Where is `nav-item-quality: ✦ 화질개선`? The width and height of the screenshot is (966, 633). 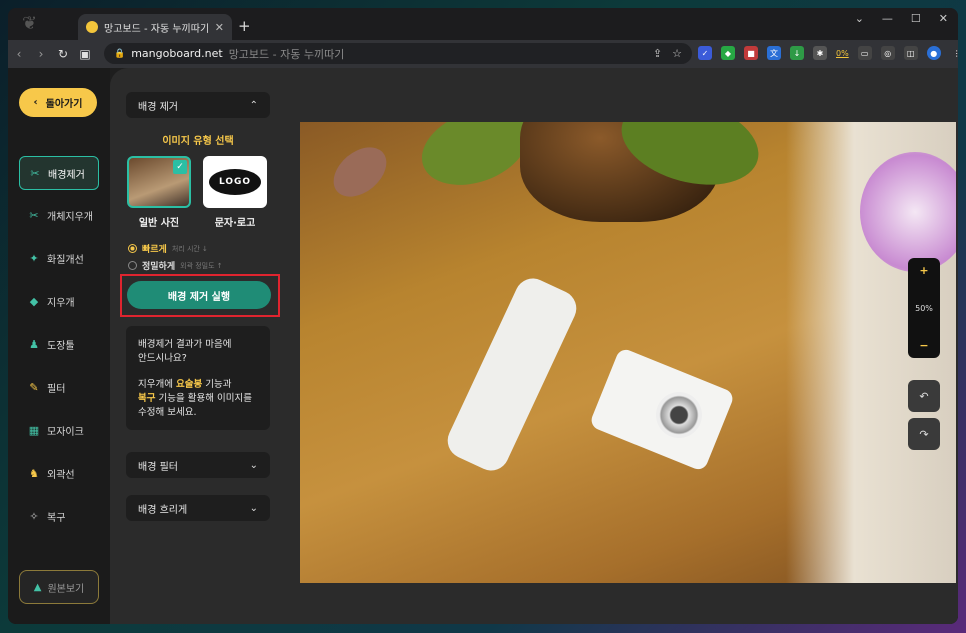 nav-item-quality: ✦ 화질개선 is located at coordinates (59, 258).